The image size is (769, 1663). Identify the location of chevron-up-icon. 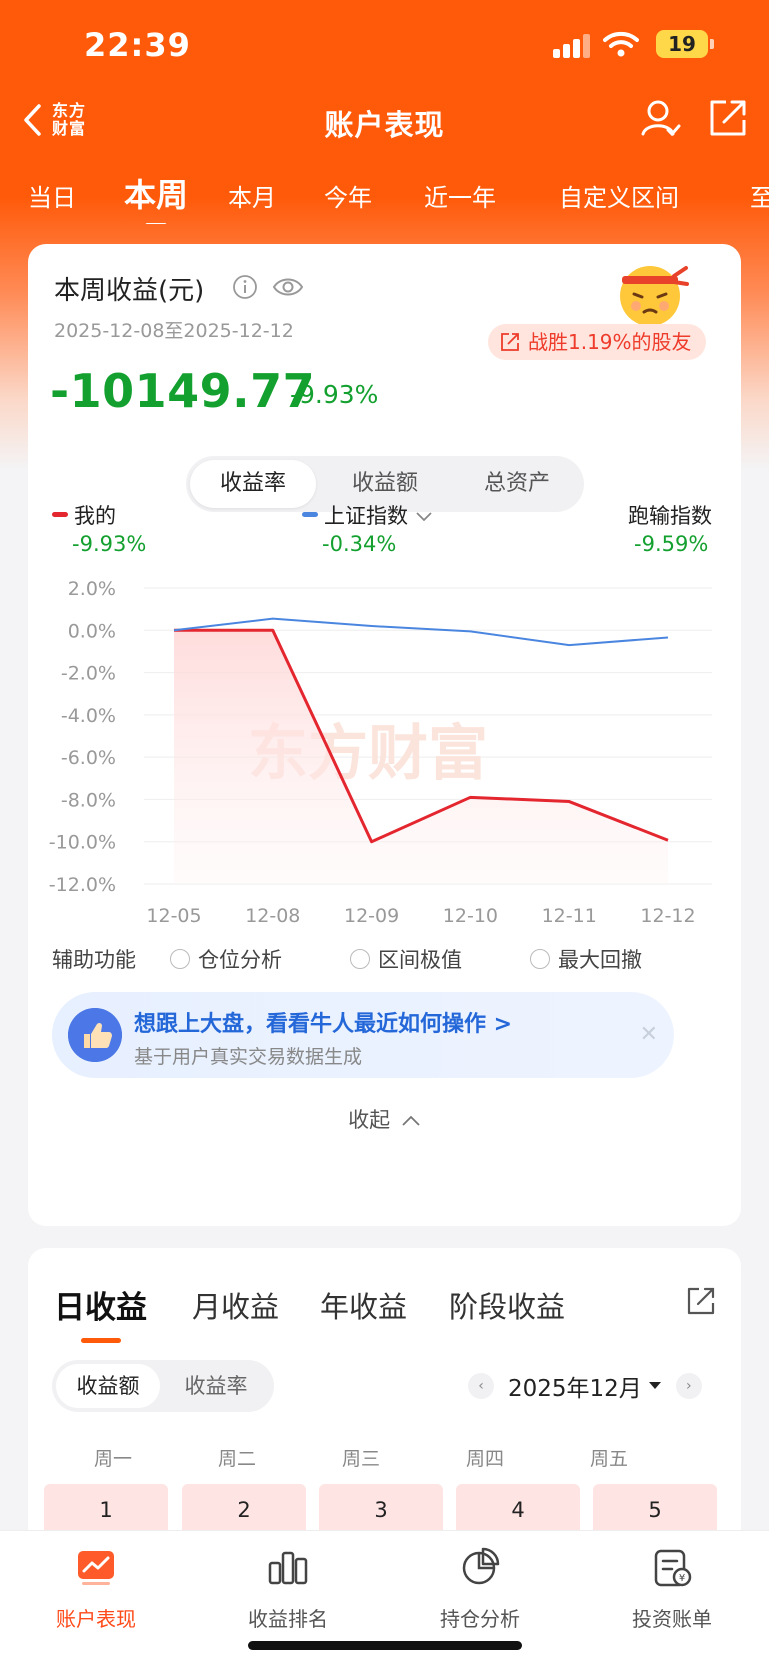
(411, 1120).